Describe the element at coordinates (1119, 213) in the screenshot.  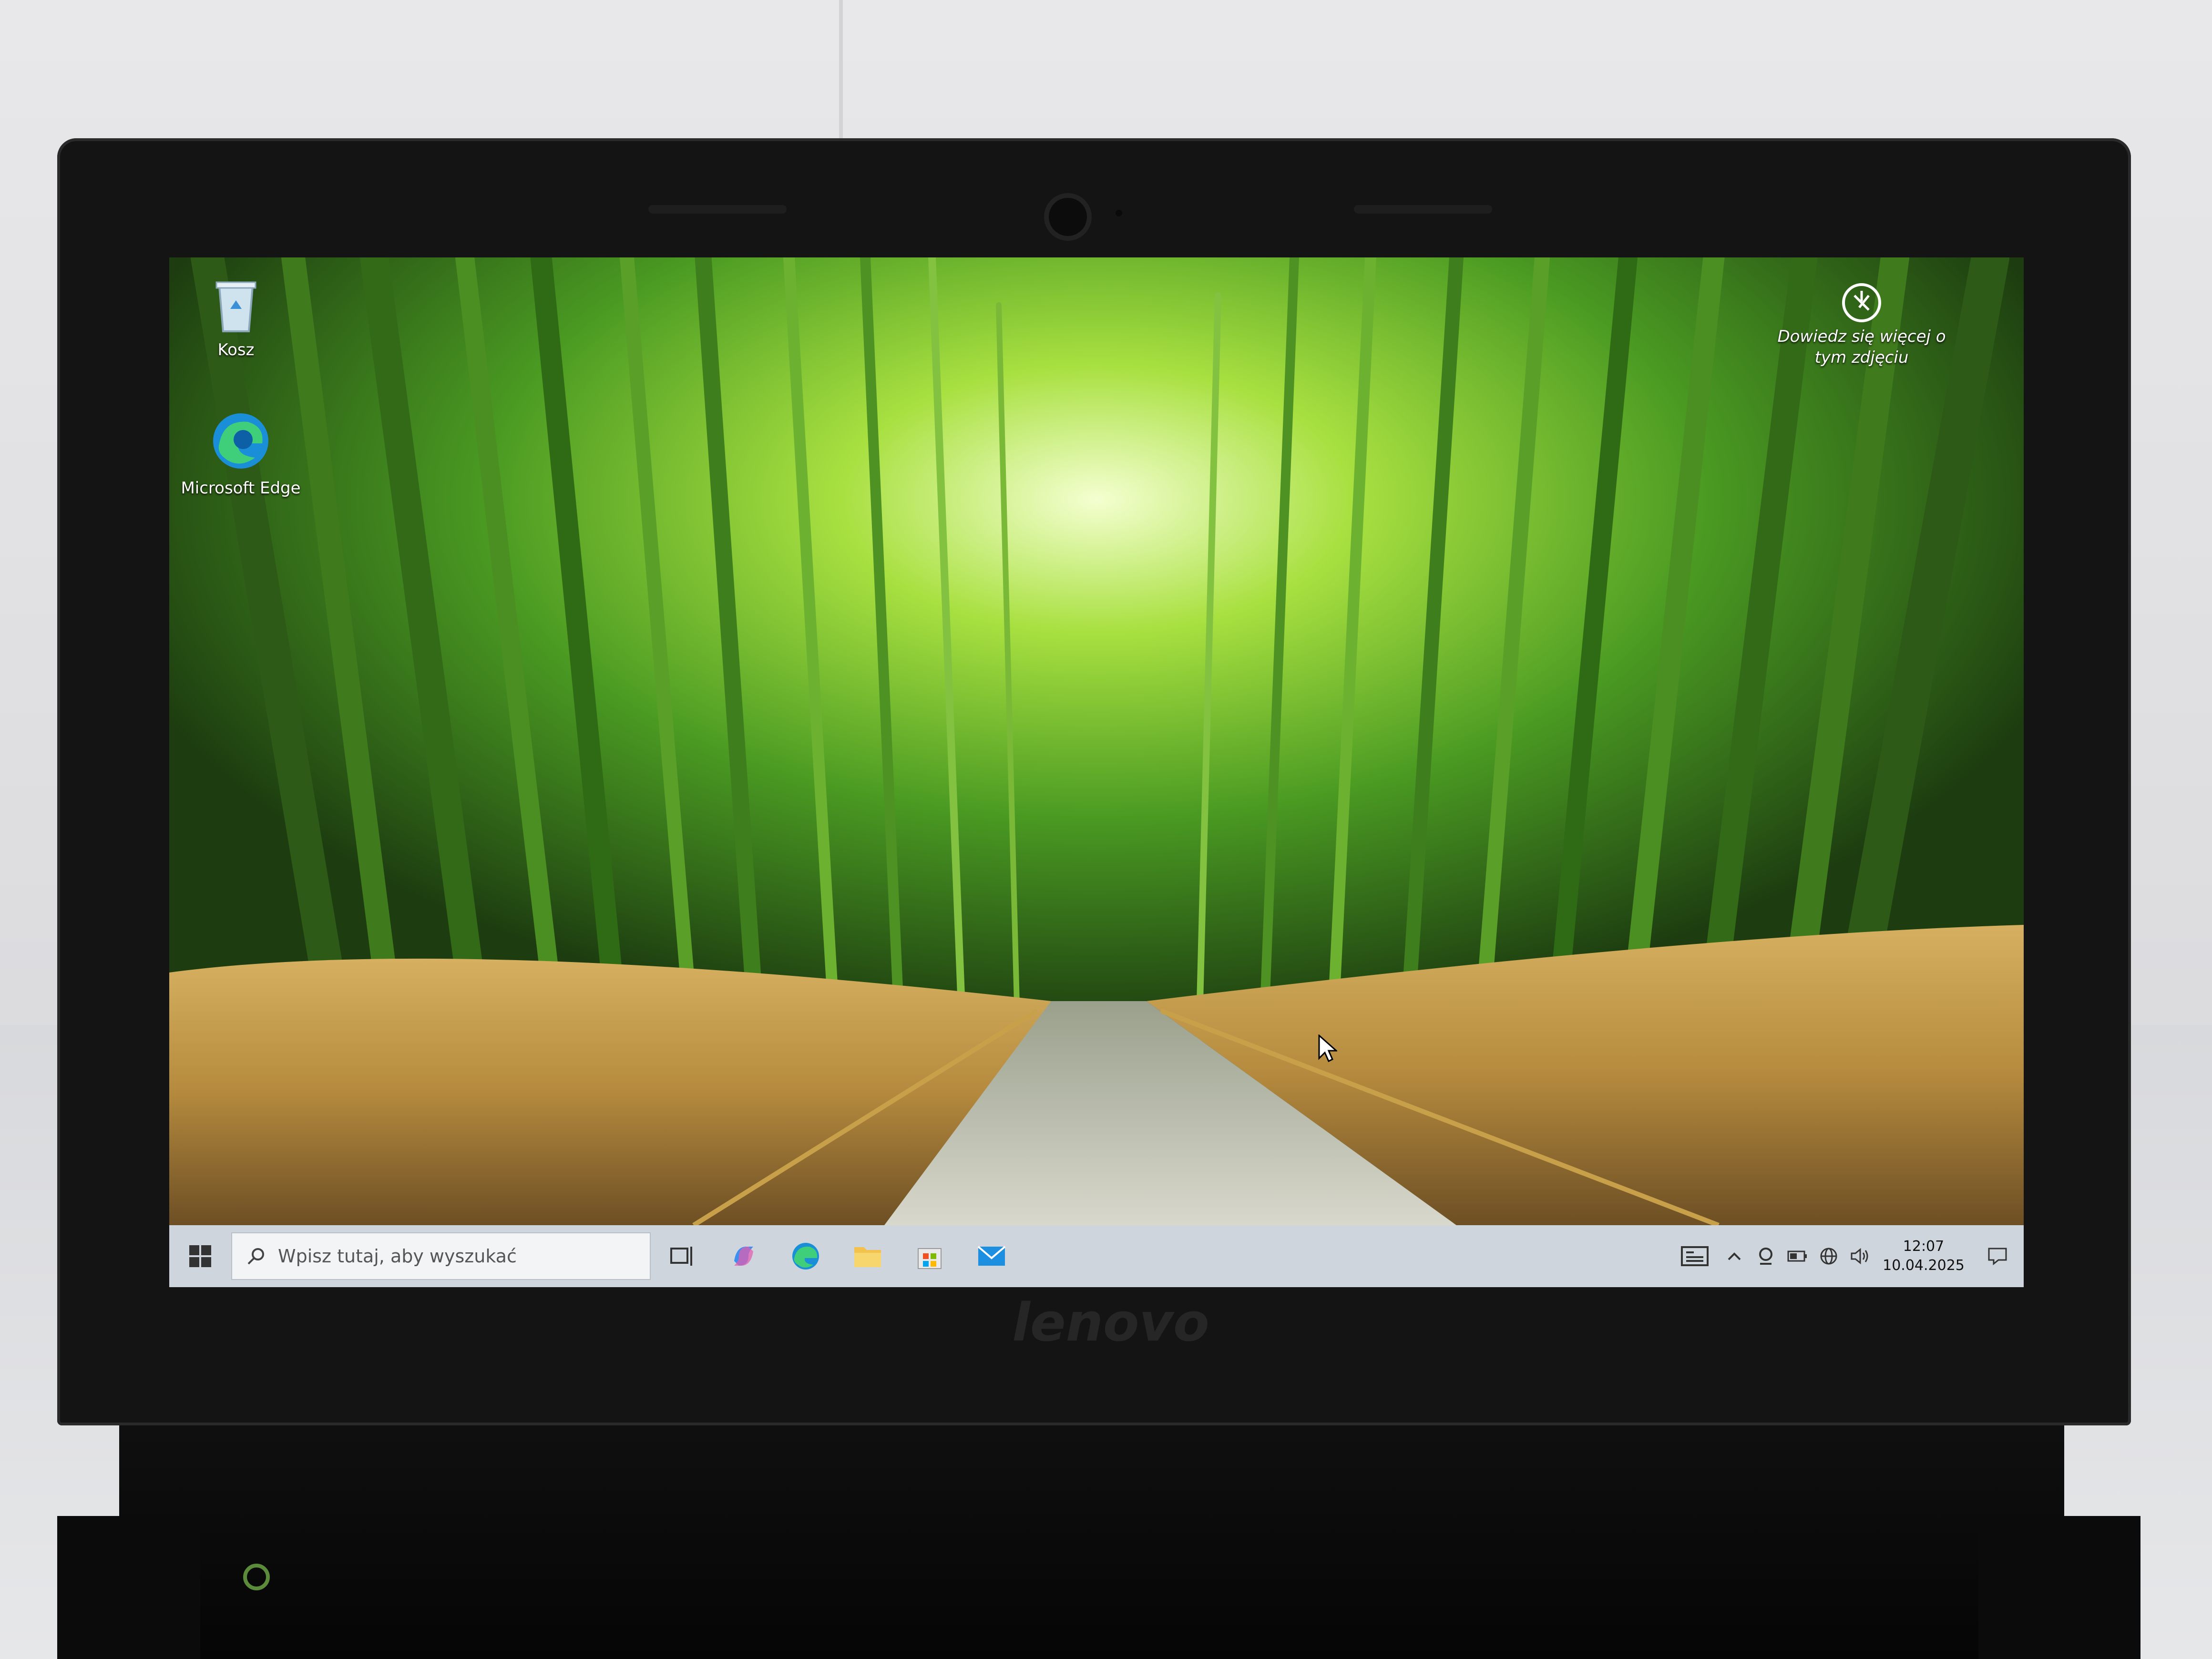
I see `webcam-led` at that location.